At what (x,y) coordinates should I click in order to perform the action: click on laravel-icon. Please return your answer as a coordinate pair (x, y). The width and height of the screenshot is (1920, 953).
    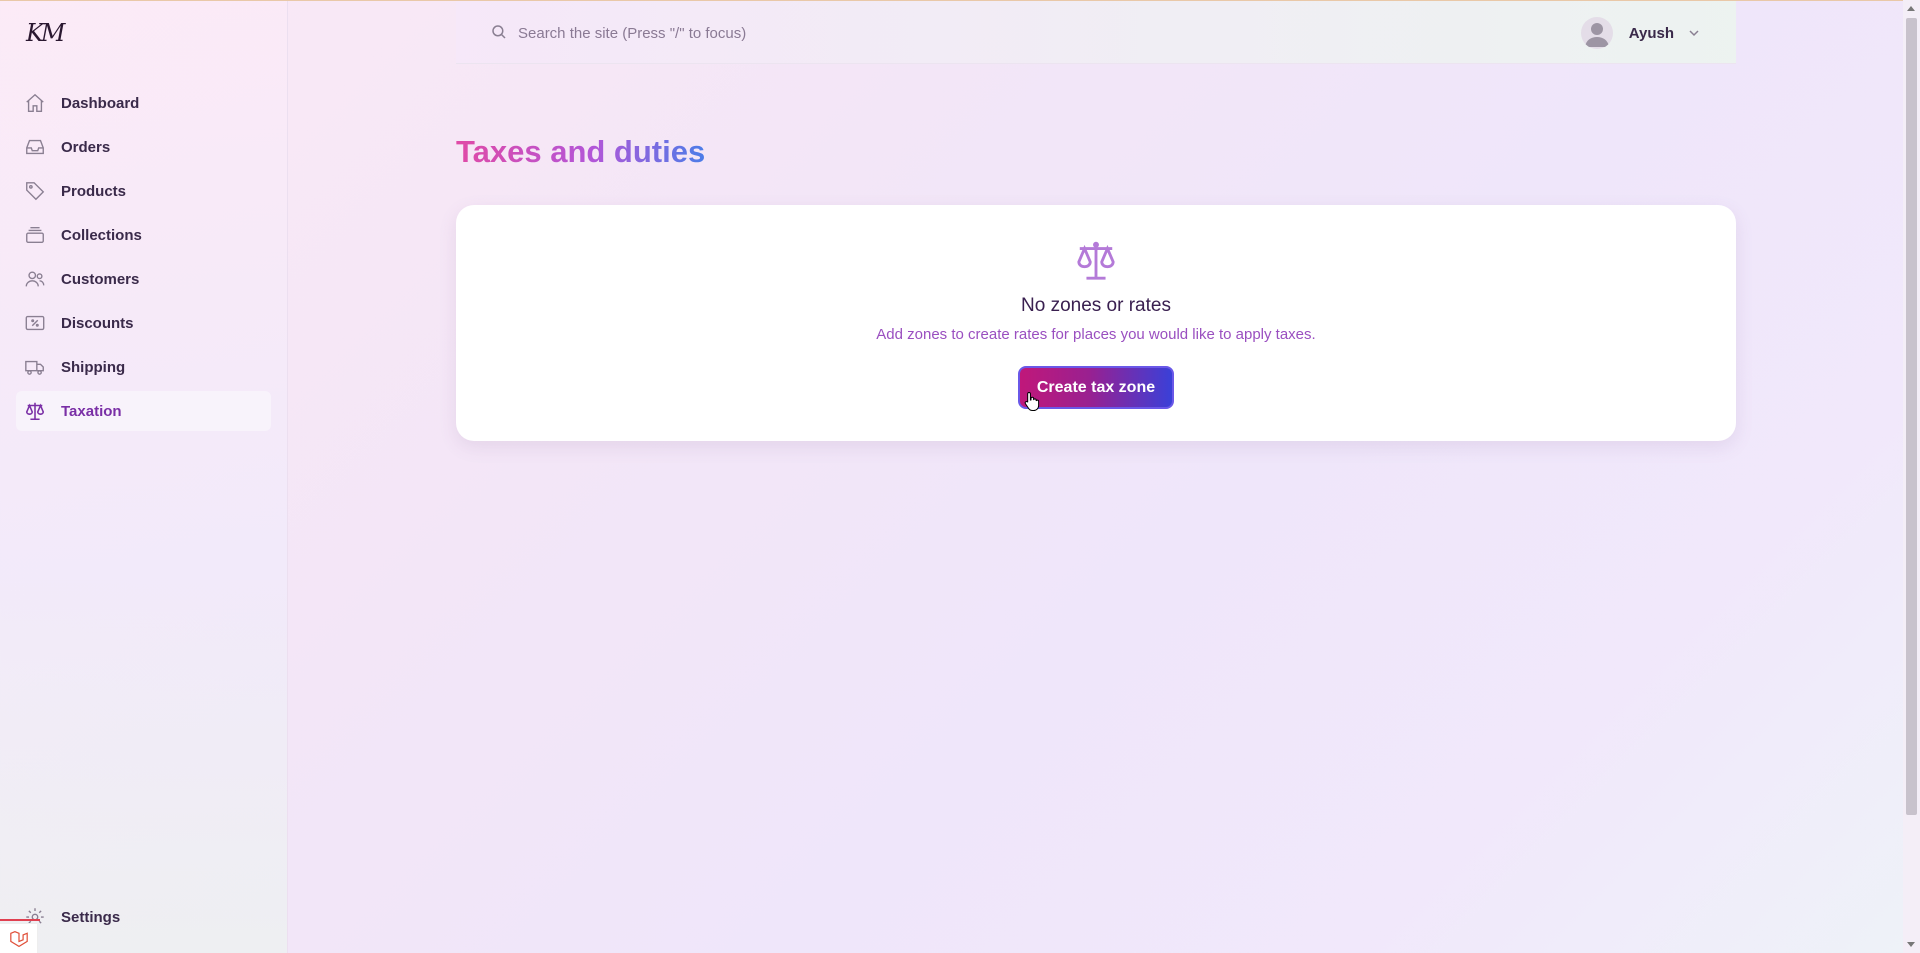
    Looking at the image, I should click on (18, 939).